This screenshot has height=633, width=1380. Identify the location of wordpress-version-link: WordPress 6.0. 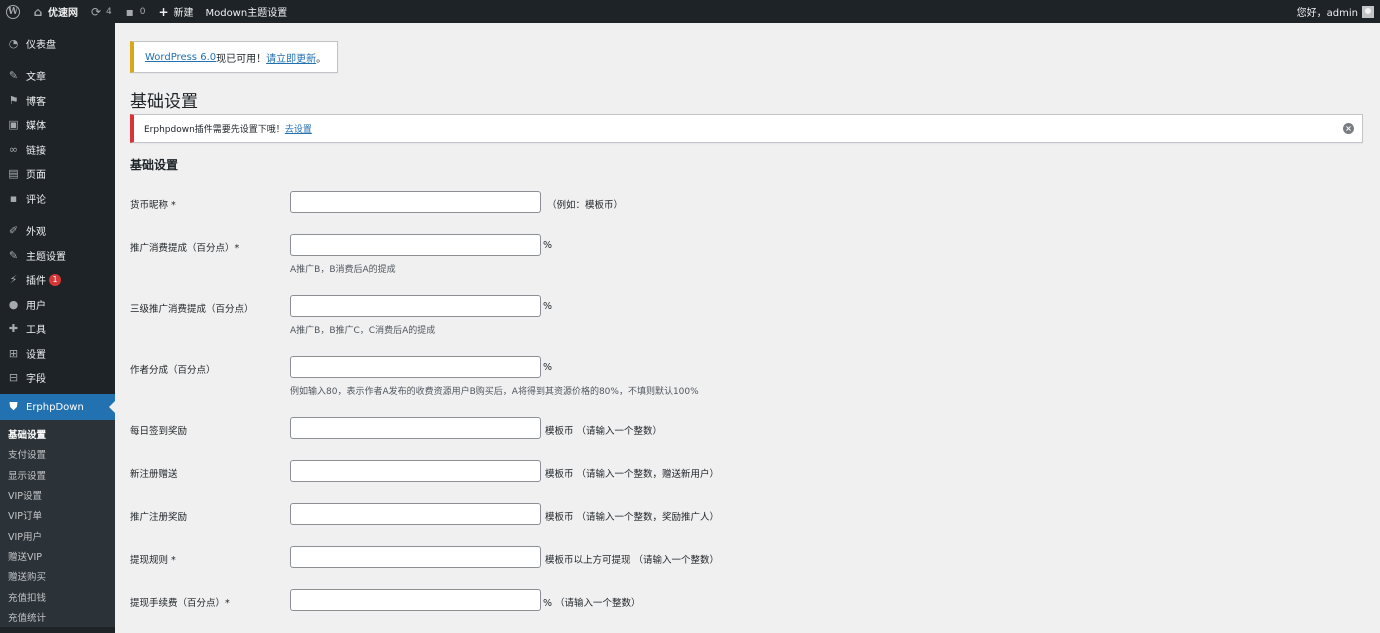
(180, 57).